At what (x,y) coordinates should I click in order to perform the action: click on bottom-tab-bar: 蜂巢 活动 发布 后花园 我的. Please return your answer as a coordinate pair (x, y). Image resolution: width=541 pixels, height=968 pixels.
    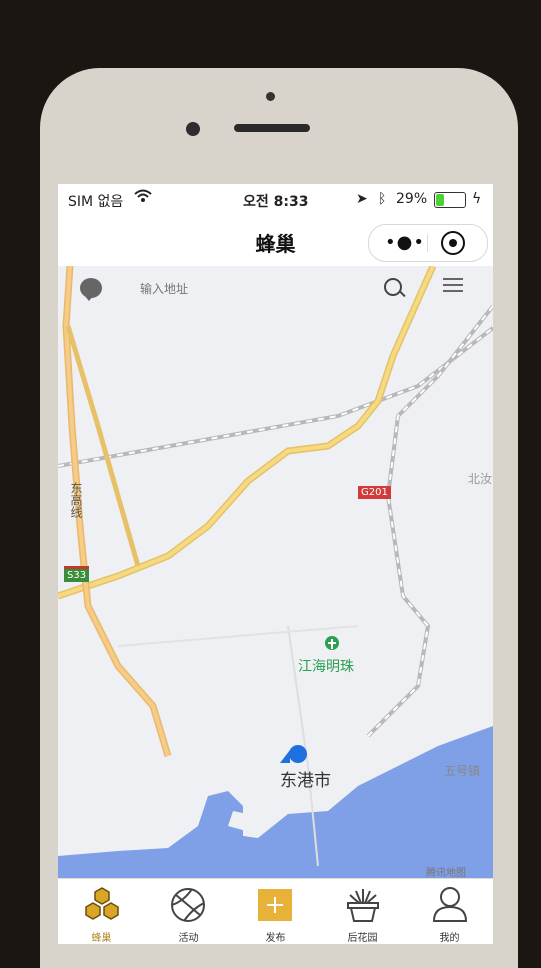
    Looking at the image, I should click on (275, 911).